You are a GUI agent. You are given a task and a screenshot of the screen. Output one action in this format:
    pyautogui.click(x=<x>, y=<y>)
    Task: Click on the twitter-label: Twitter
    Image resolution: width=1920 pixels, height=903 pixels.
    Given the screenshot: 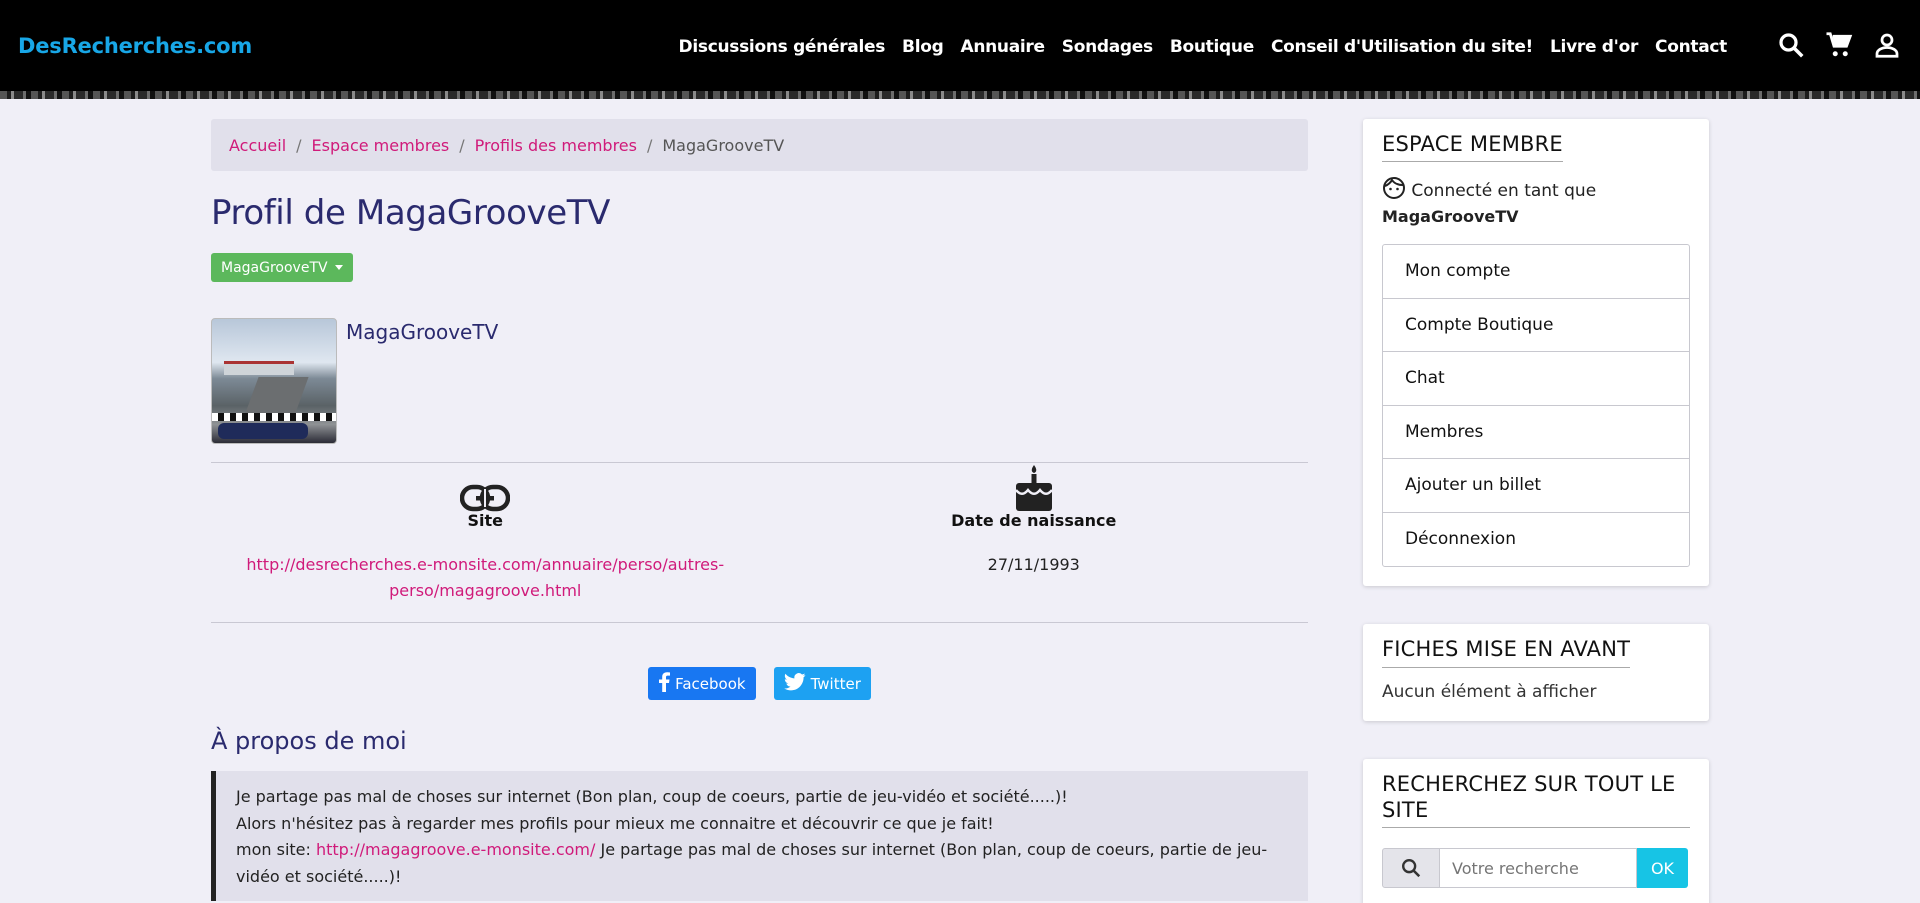 What is the action you would take?
    pyautogui.click(x=835, y=683)
    